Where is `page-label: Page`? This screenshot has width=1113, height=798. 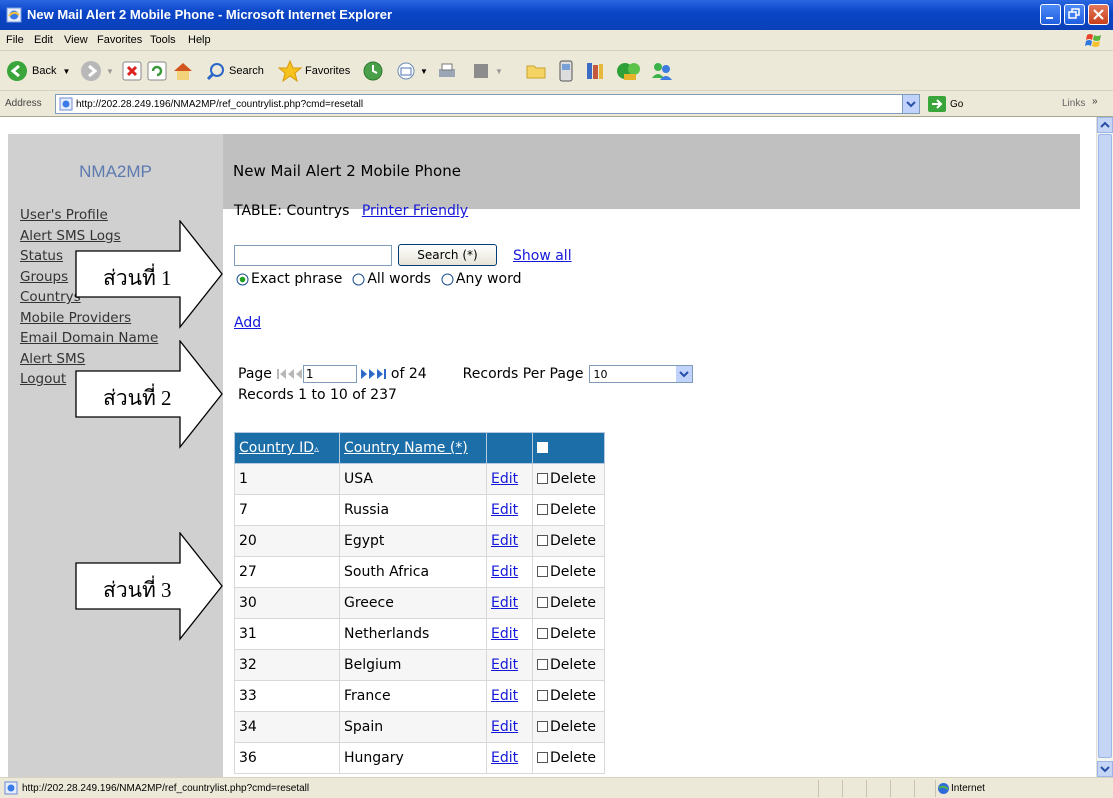
page-label: Page is located at coordinates (255, 374).